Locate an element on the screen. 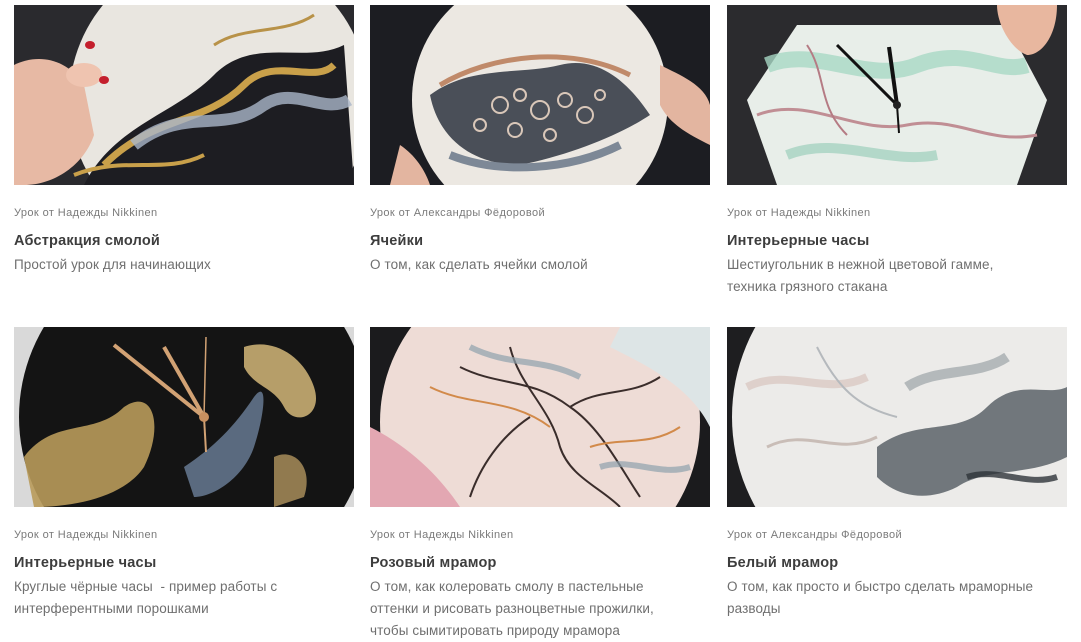 Image resolution: width=1081 pixels, height=642 pixels. description-line: техника грязного стакана is located at coordinates (807, 286).